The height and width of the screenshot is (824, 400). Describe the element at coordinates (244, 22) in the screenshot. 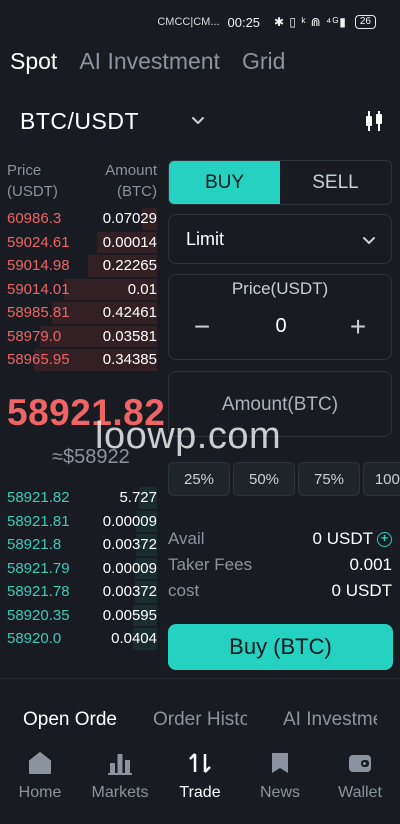

I see `clock: 00:25` at that location.